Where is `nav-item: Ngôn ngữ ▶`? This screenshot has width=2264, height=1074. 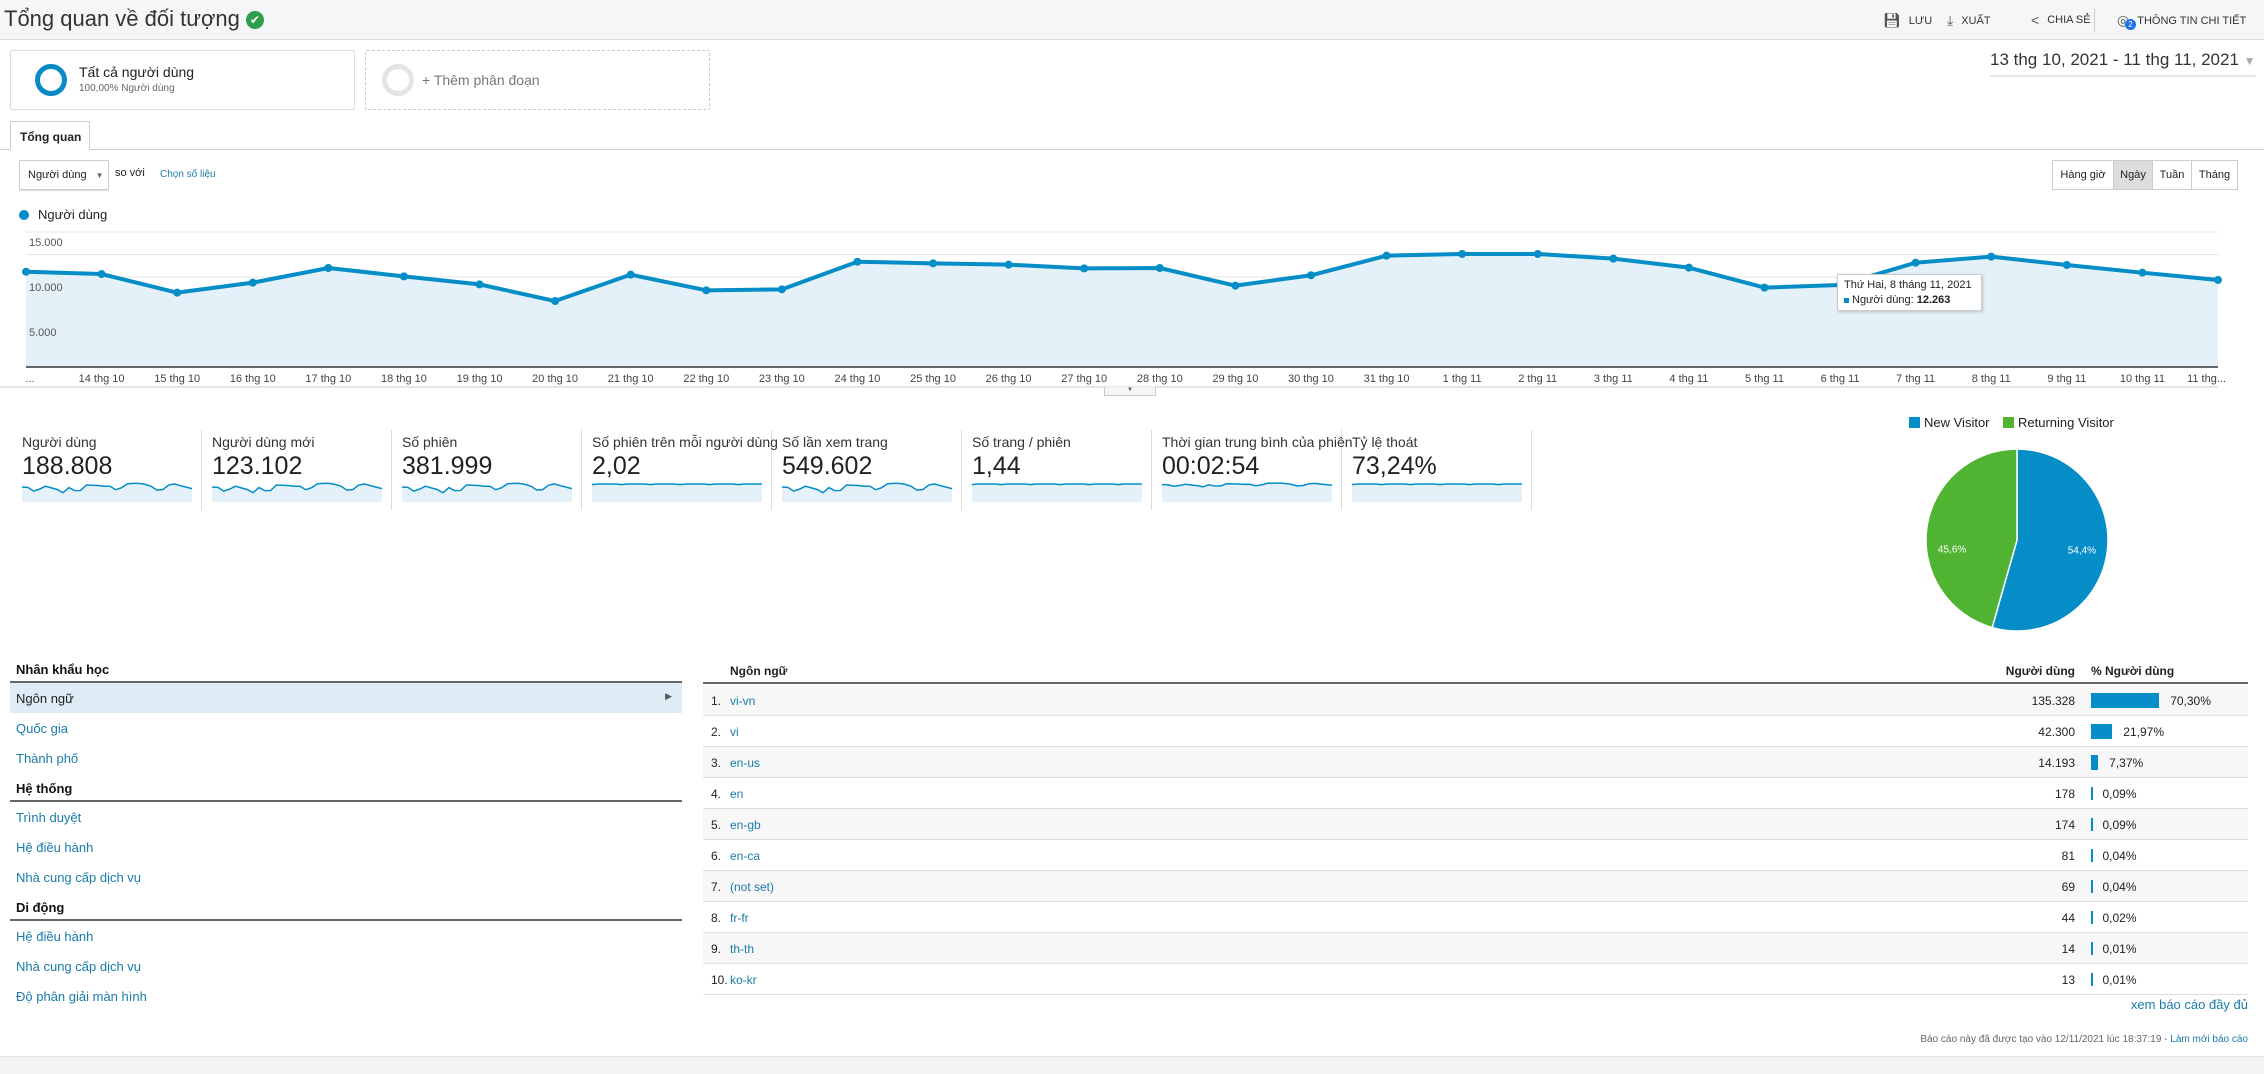
nav-item: Ngôn ngữ ▶ is located at coordinates (346, 698).